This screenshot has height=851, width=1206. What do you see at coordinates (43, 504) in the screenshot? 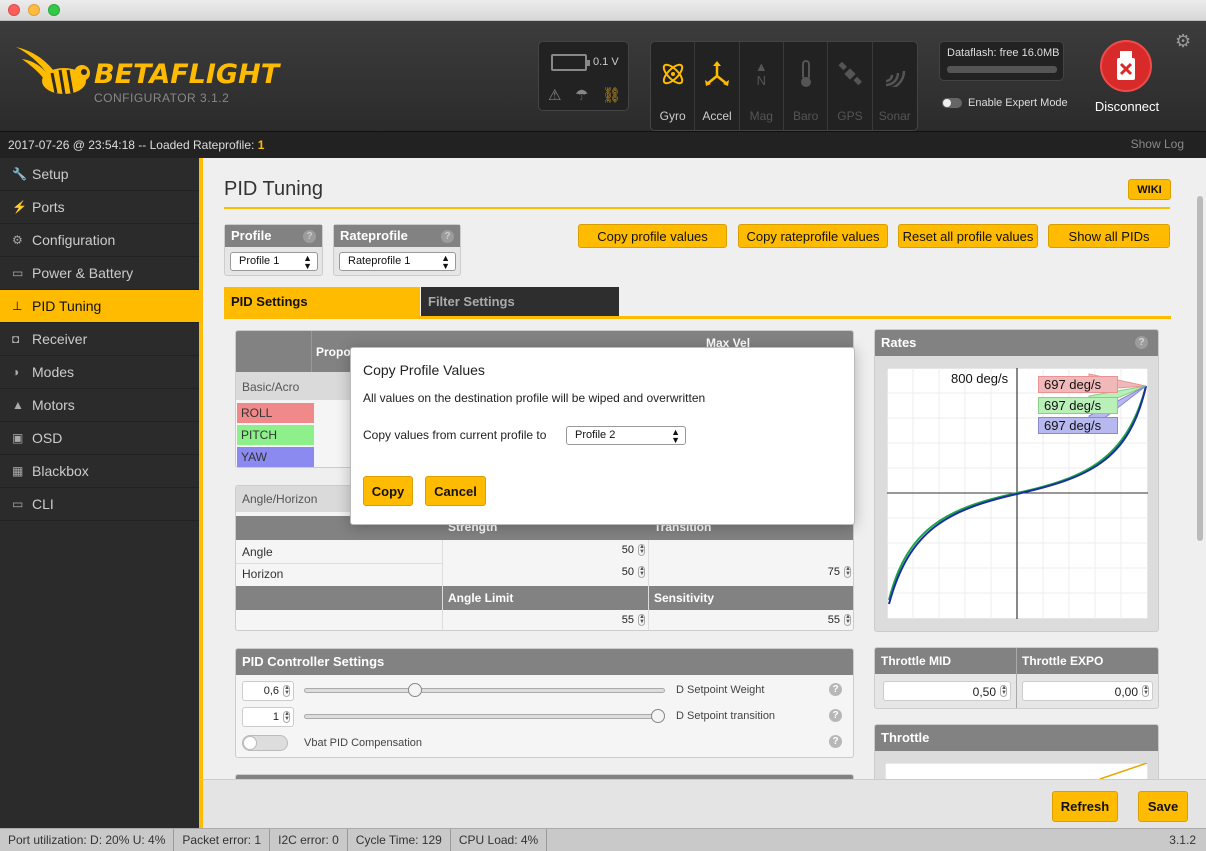
I see `sidebar-item-label: CLI` at bounding box center [43, 504].